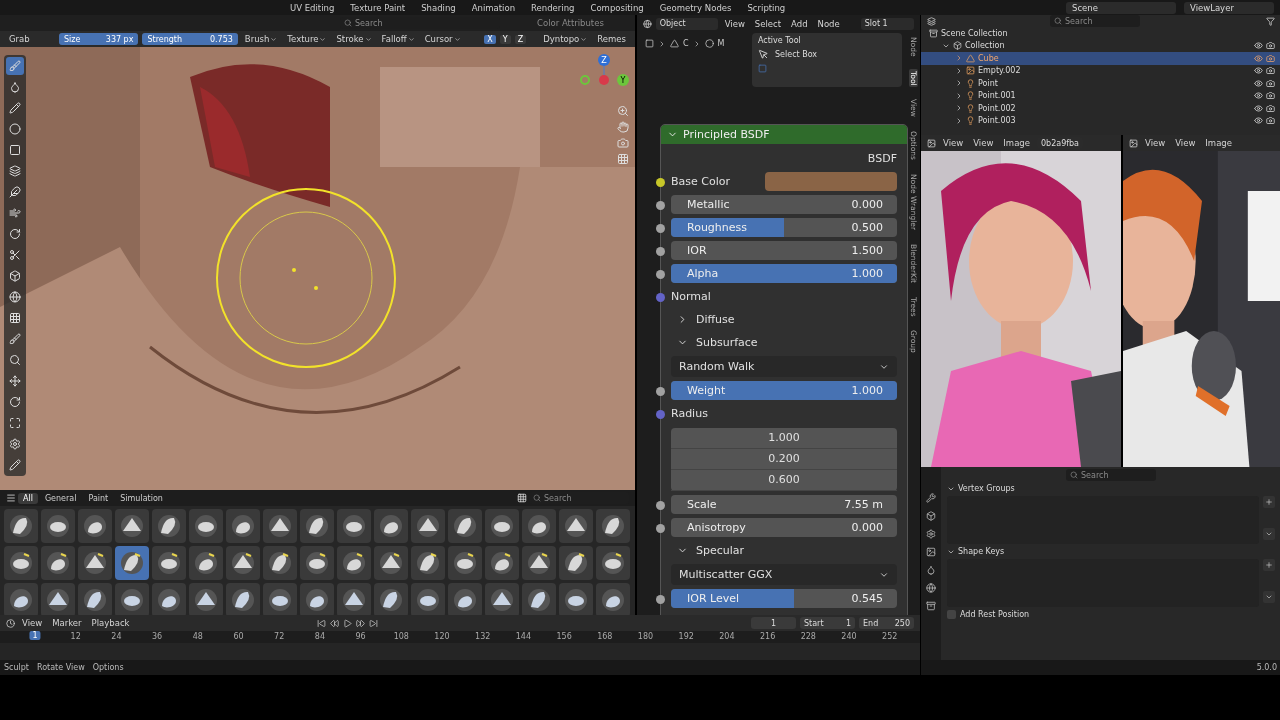 The height and width of the screenshot is (720, 1280). I want to click on outliner-row: Point.003, so click(1100, 120).